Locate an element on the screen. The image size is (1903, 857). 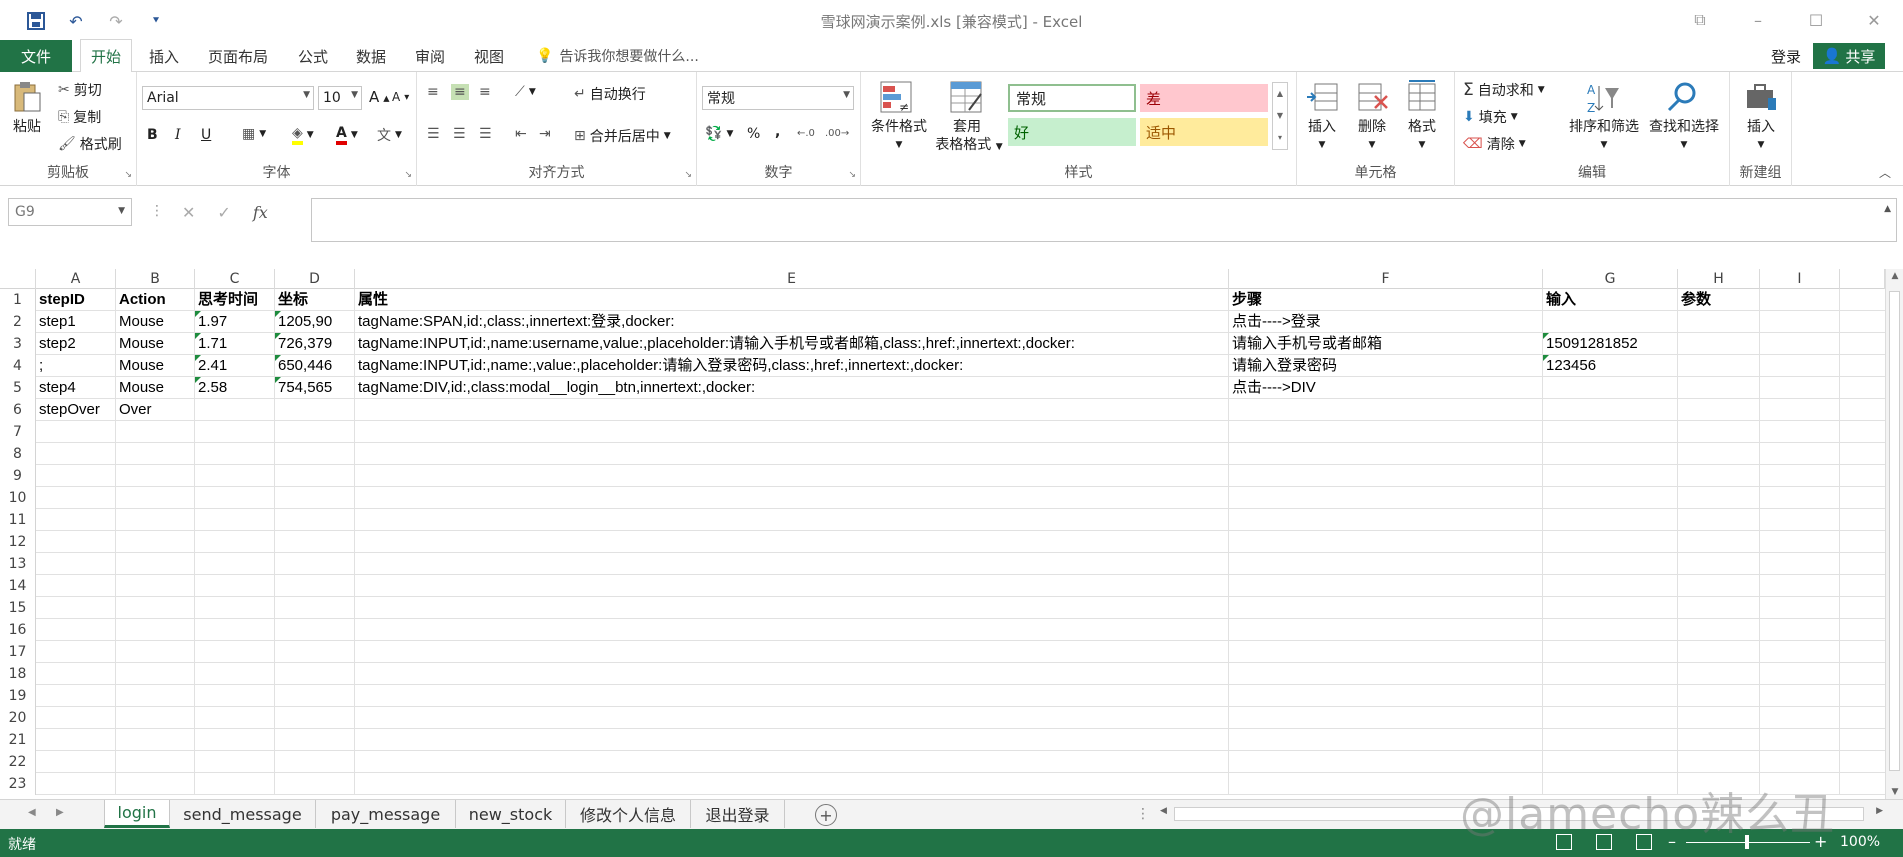
cell-d1: 坐标 is located at coordinates (315, 300).